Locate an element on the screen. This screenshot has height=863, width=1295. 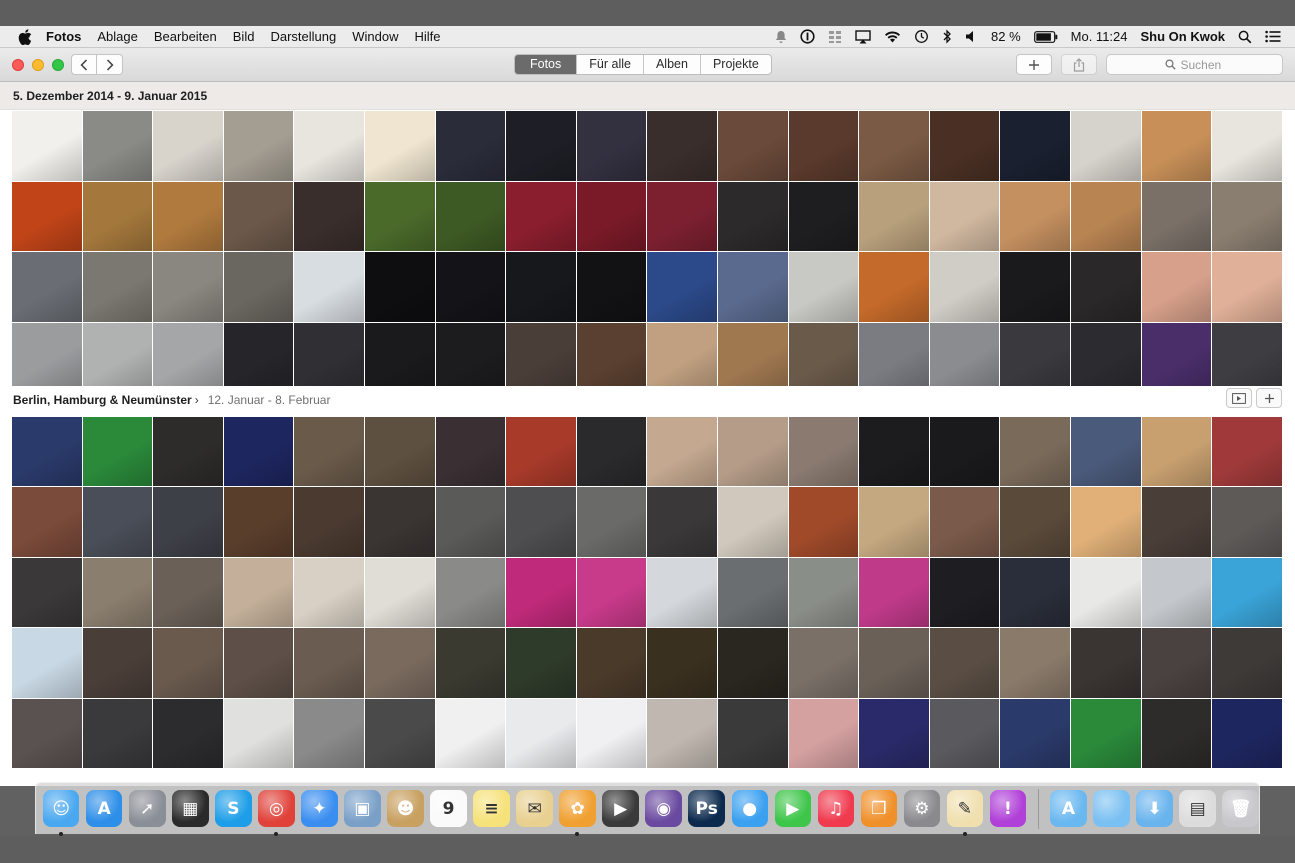
chevron-right-icon: › is located at coordinates (197, 400).